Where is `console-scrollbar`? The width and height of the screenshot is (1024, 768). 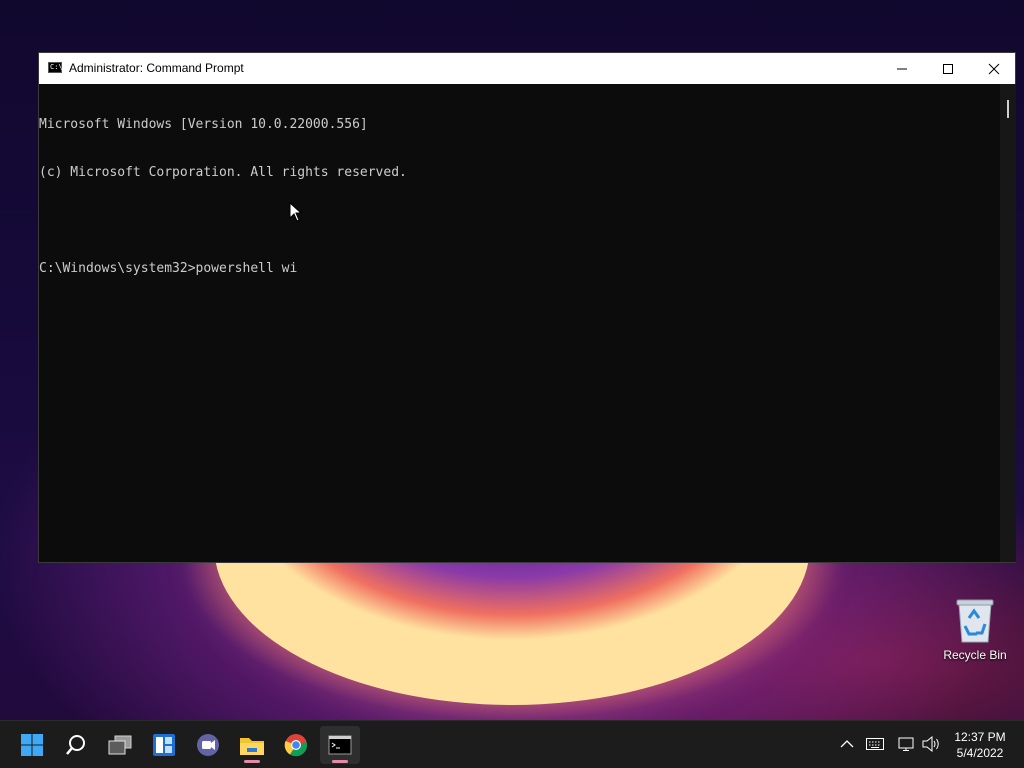
console-scrollbar is located at coordinates (1008, 323).